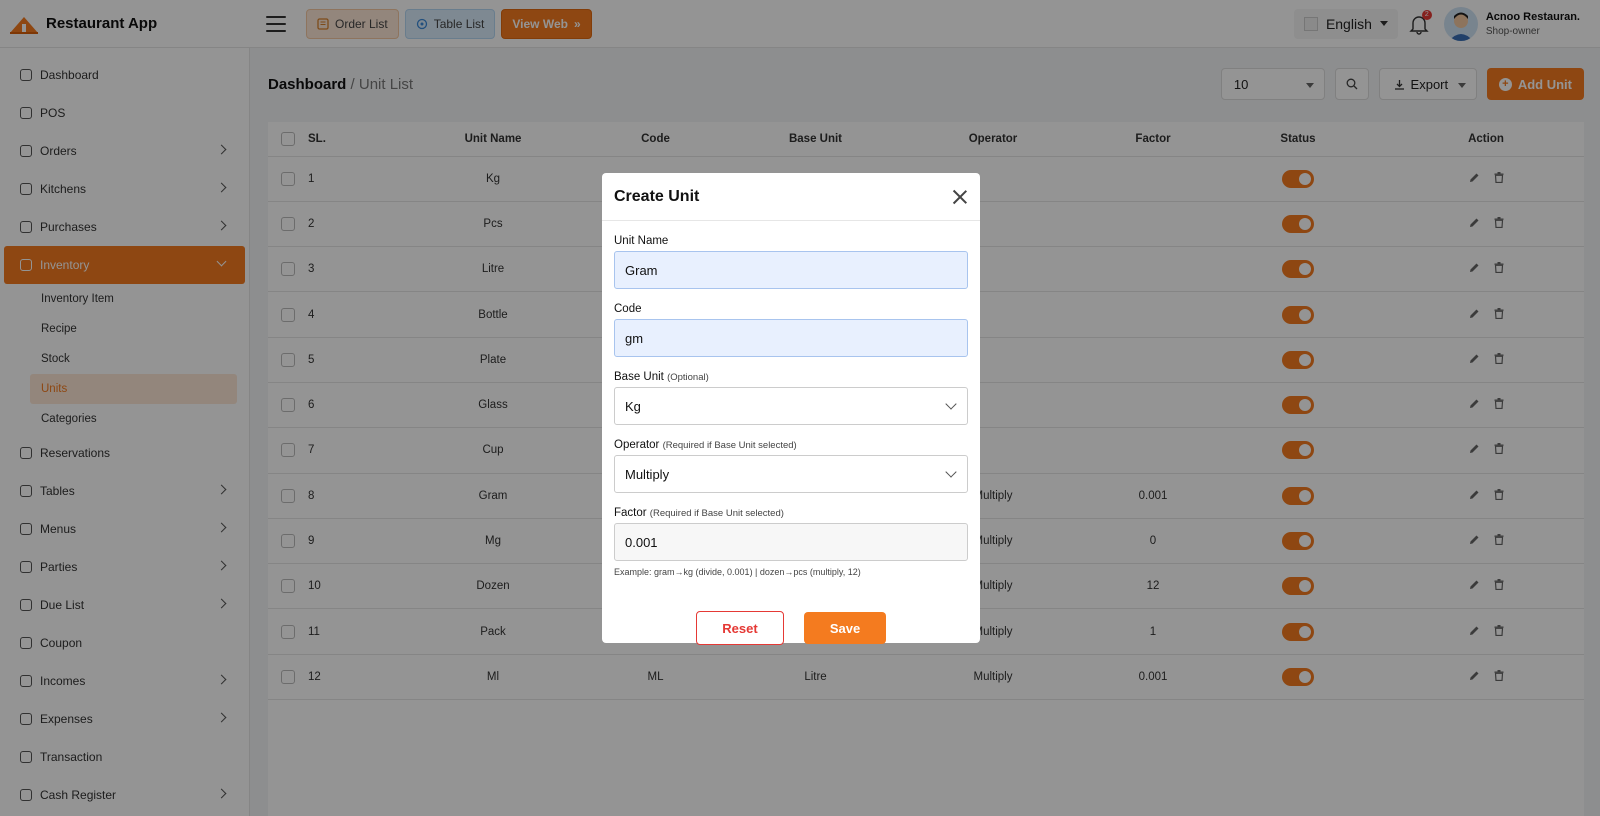  I want to click on code-label: Code, so click(628, 309).